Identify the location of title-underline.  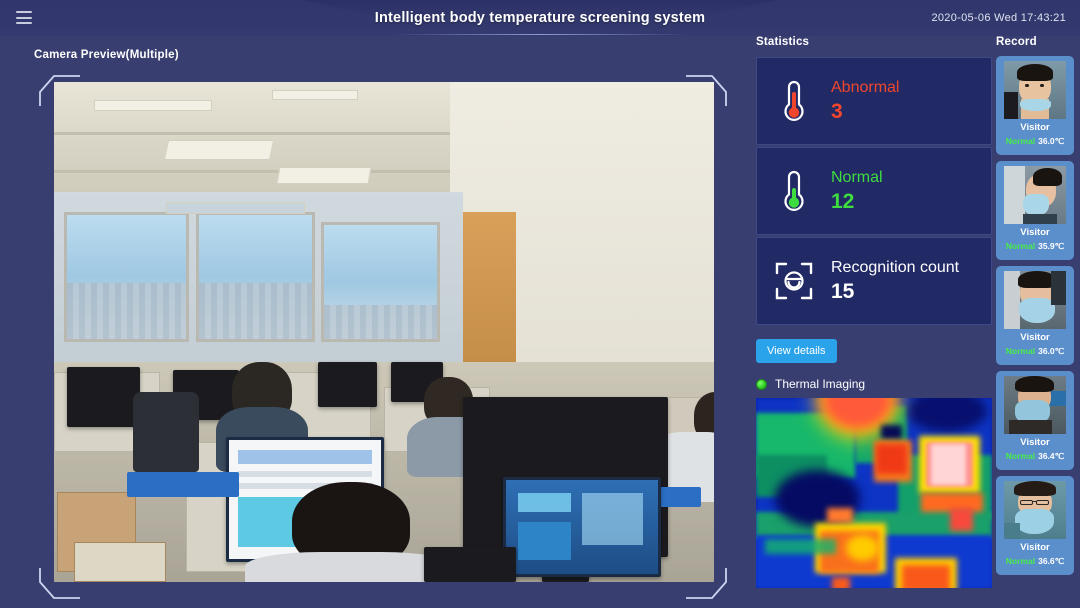
(540, 34).